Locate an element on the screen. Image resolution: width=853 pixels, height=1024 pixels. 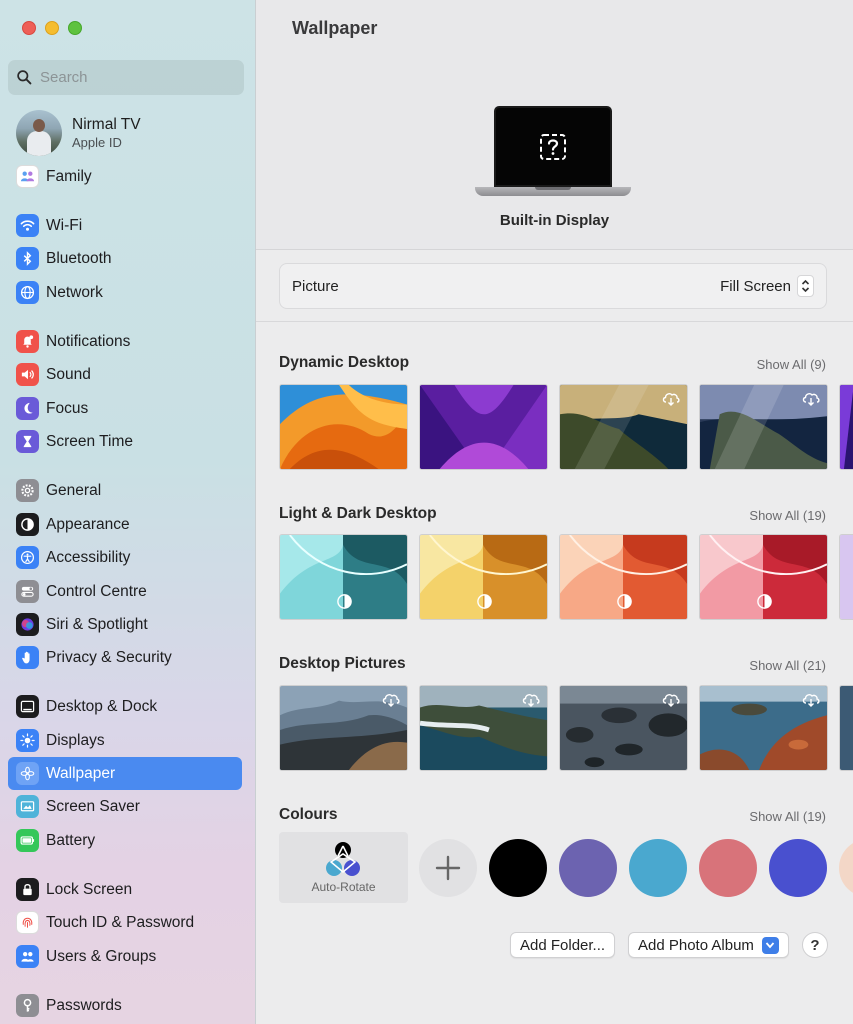
sidebar-item-lock-screen: Lock Screen is located at coordinates (125, 889).